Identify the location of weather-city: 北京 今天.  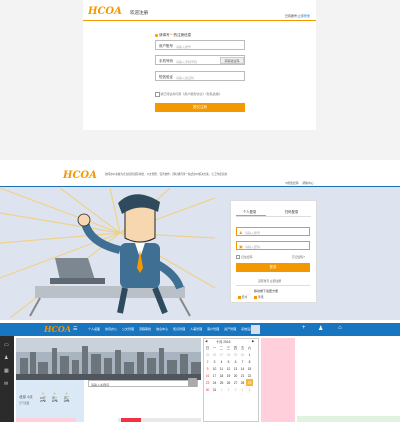
(26, 397).